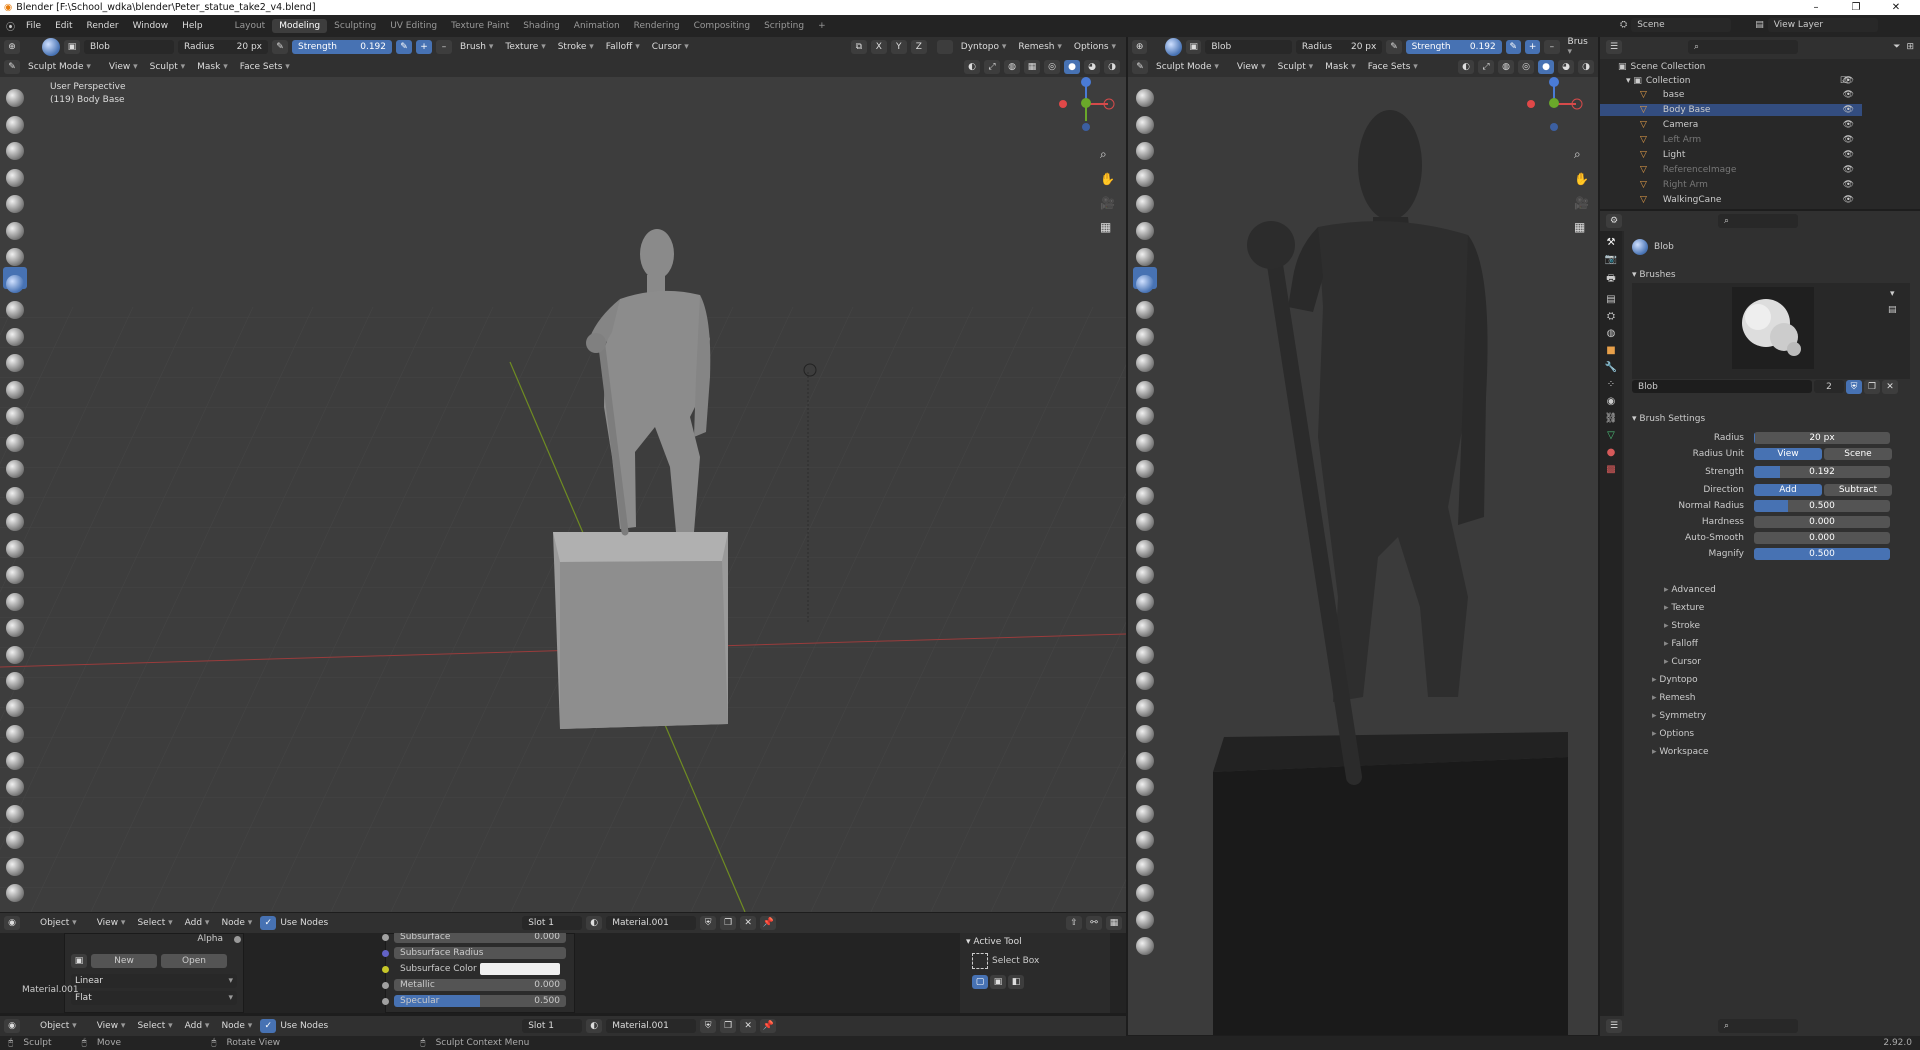 Image resolution: width=1920 pixels, height=1050 pixels. I want to click on socket-field: Metallic 0.000, so click(480, 985).